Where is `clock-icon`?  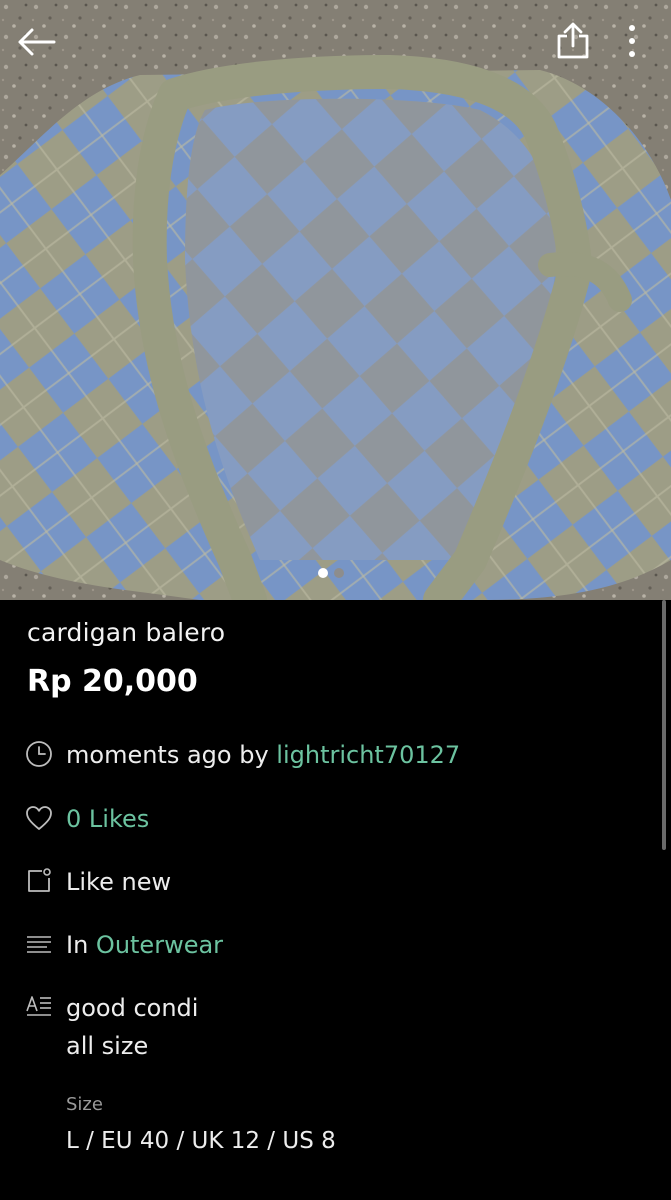 clock-icon is located at coordinates (39, 754).